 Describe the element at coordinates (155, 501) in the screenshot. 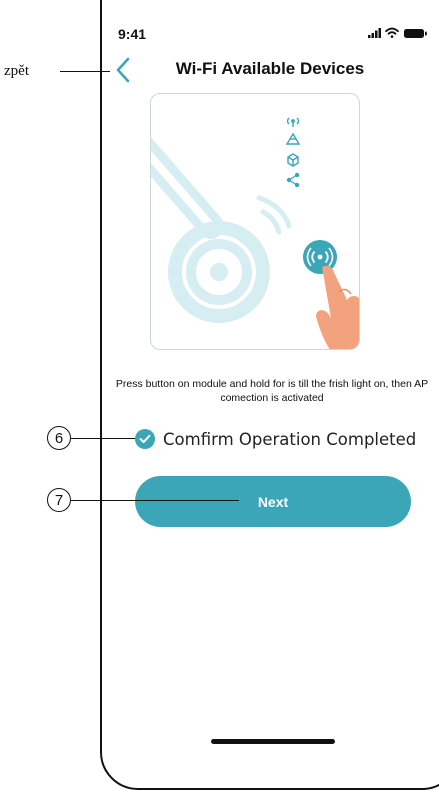

I see `callout-7-line` at that location.